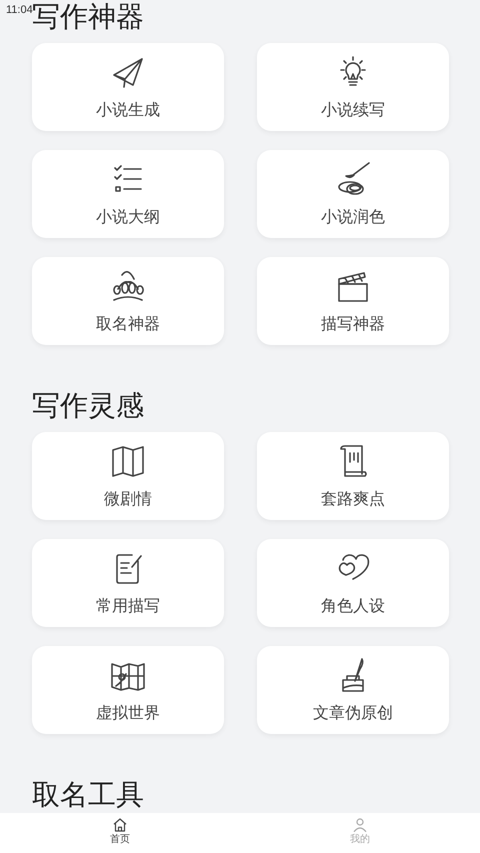 Image resolution: width=480 pixels, height=853 pixels. I want to click on tool-label: 套路爽点, so click(353, 499).